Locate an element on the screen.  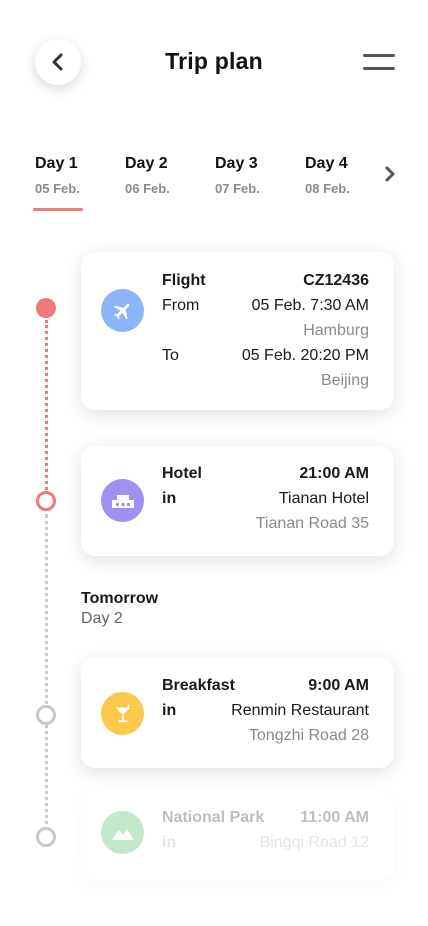
timeline-dot-park is located at coordinates (46, 837).